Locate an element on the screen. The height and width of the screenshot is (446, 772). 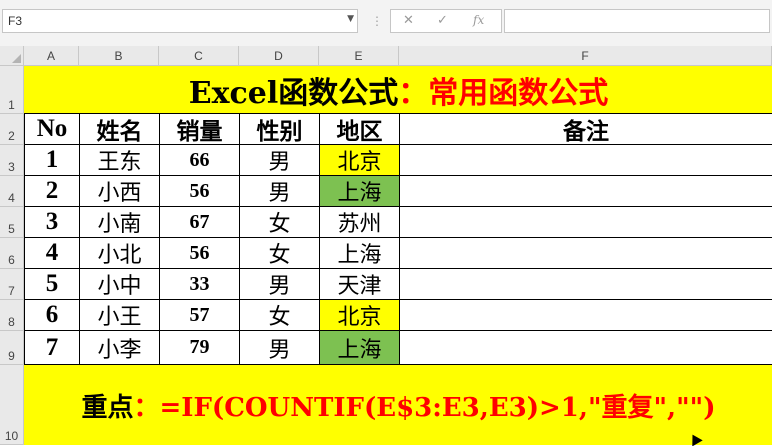
drag-handle-icon: ⋮ is located at coordinates (377, 21).